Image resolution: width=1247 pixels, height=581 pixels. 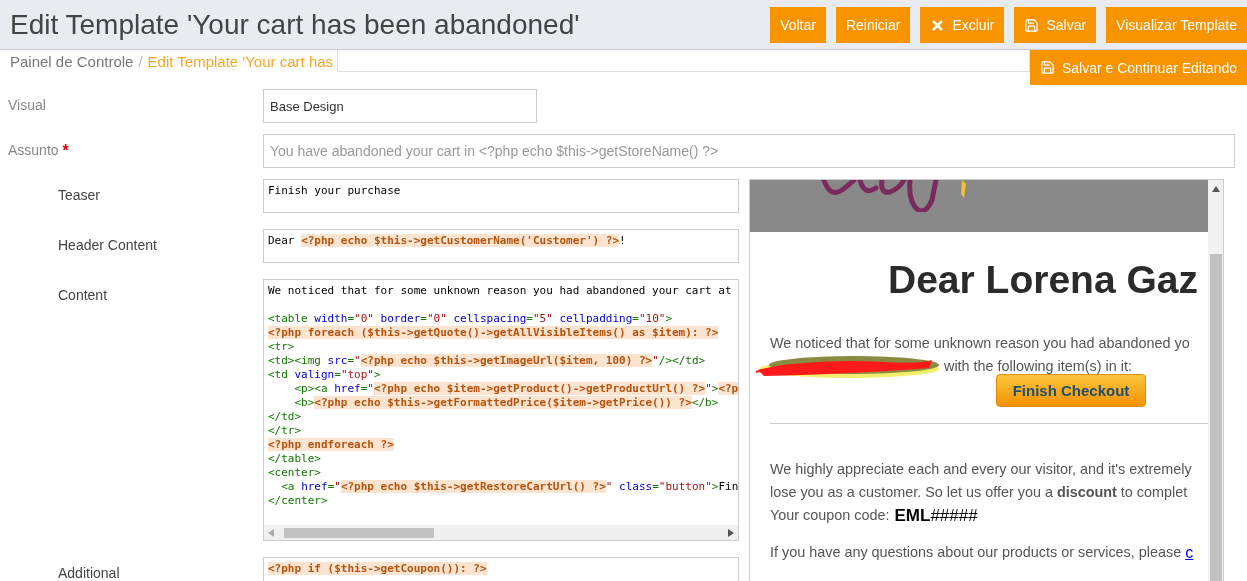 What do you see at coordinates (1071, 390) in the screenshot?
I see `finish-checkout-button: Finish Checkout` at bounding box center [1071, 390].